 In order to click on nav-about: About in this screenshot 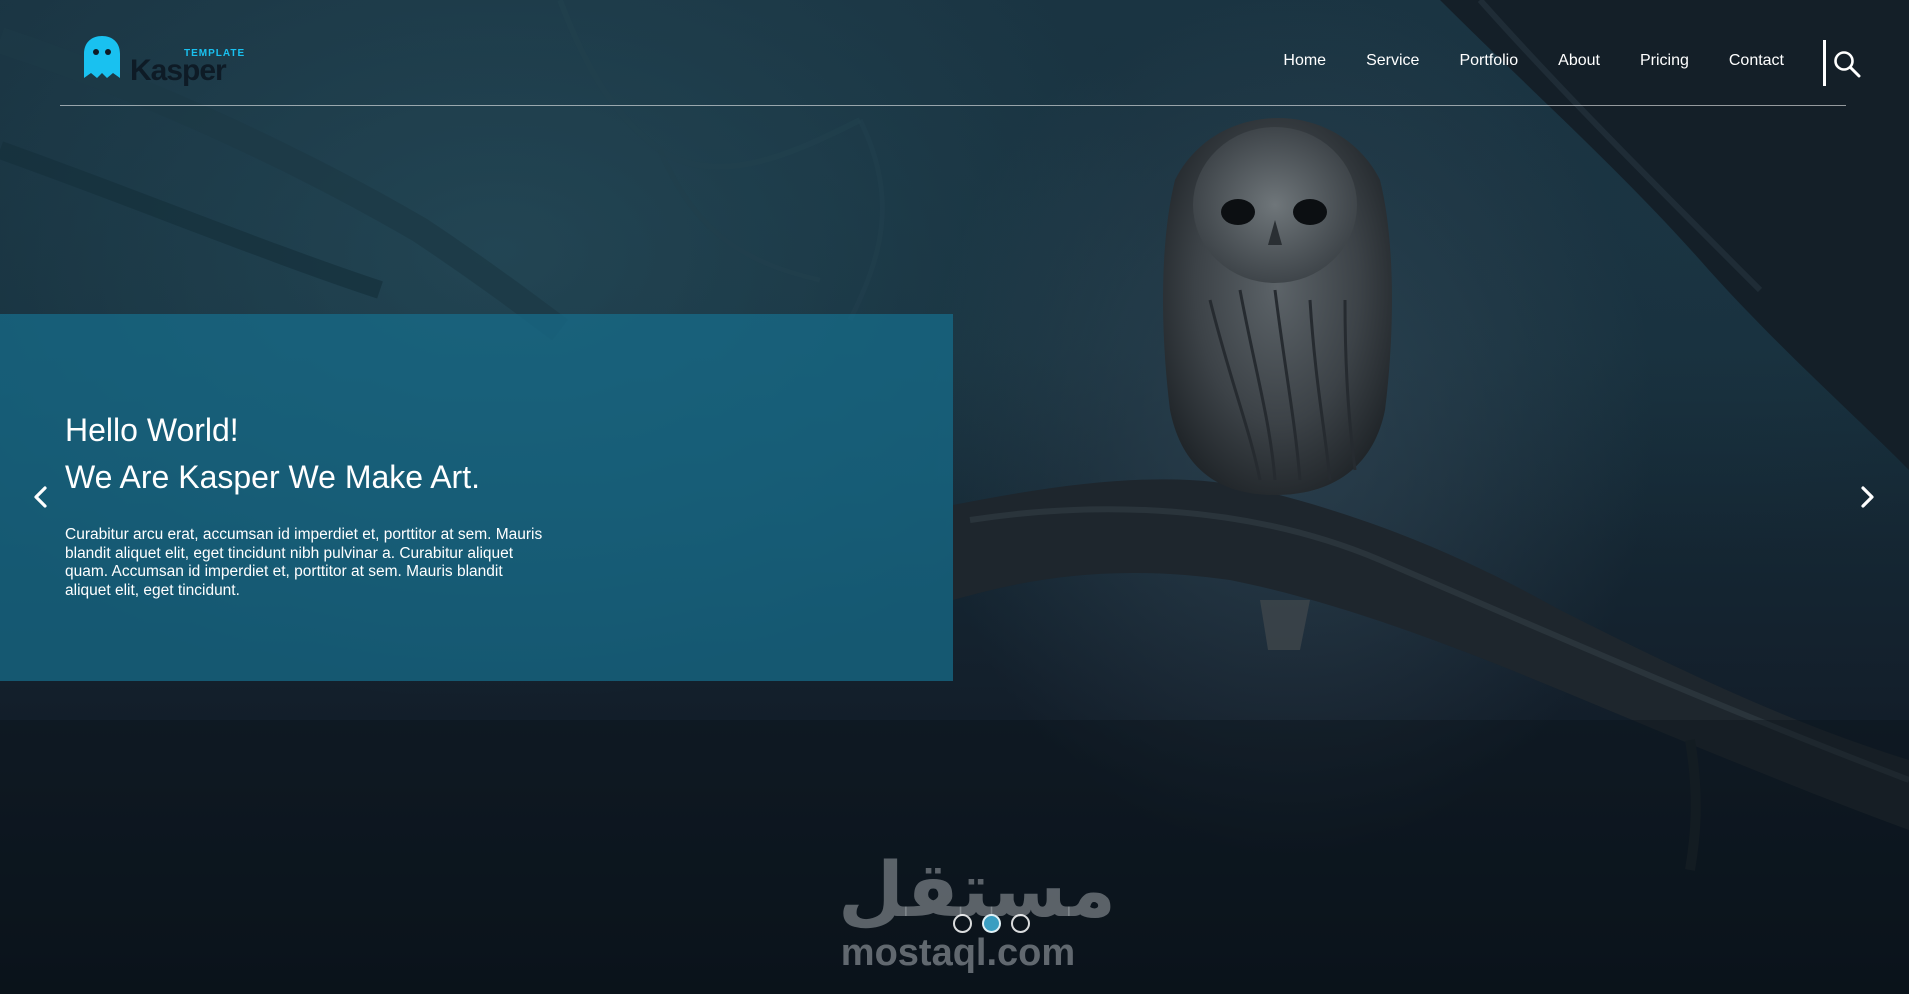, I will do `click(1579, 61)`.